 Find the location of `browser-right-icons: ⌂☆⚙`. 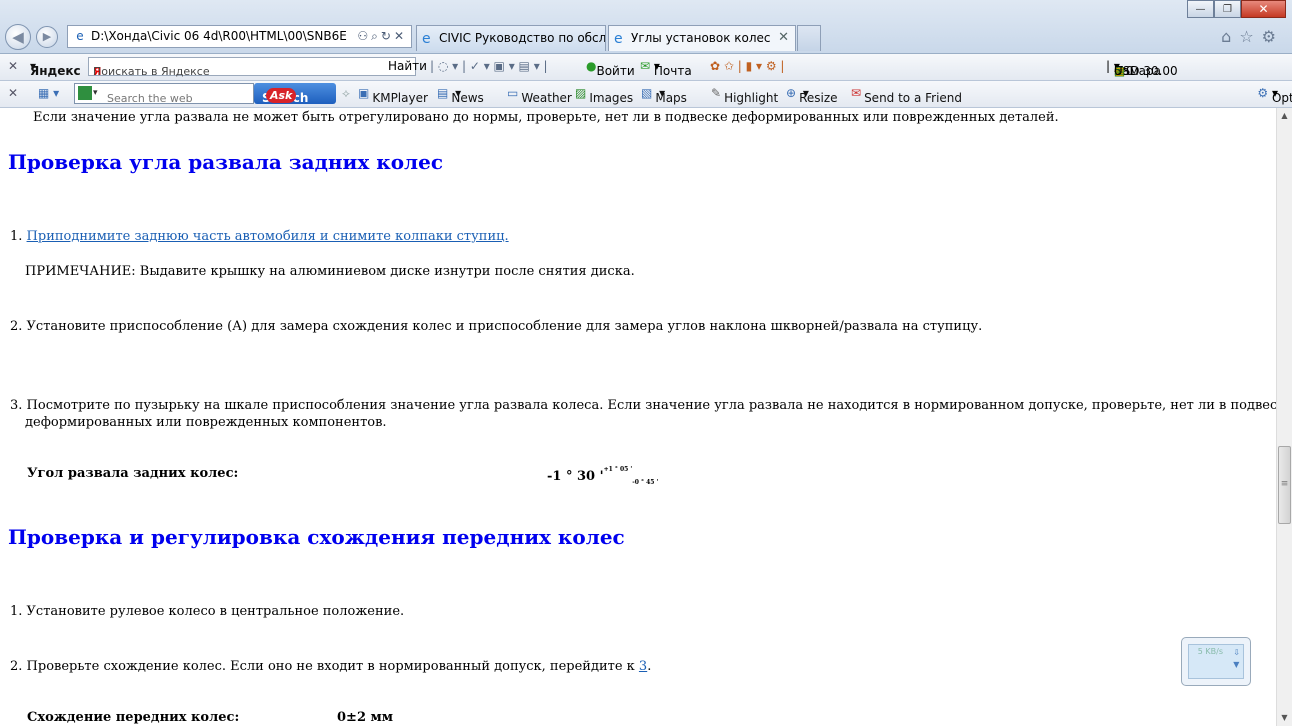

browser-right-icons: ⌂☆⚙ is located at coordinates (1252, 36).